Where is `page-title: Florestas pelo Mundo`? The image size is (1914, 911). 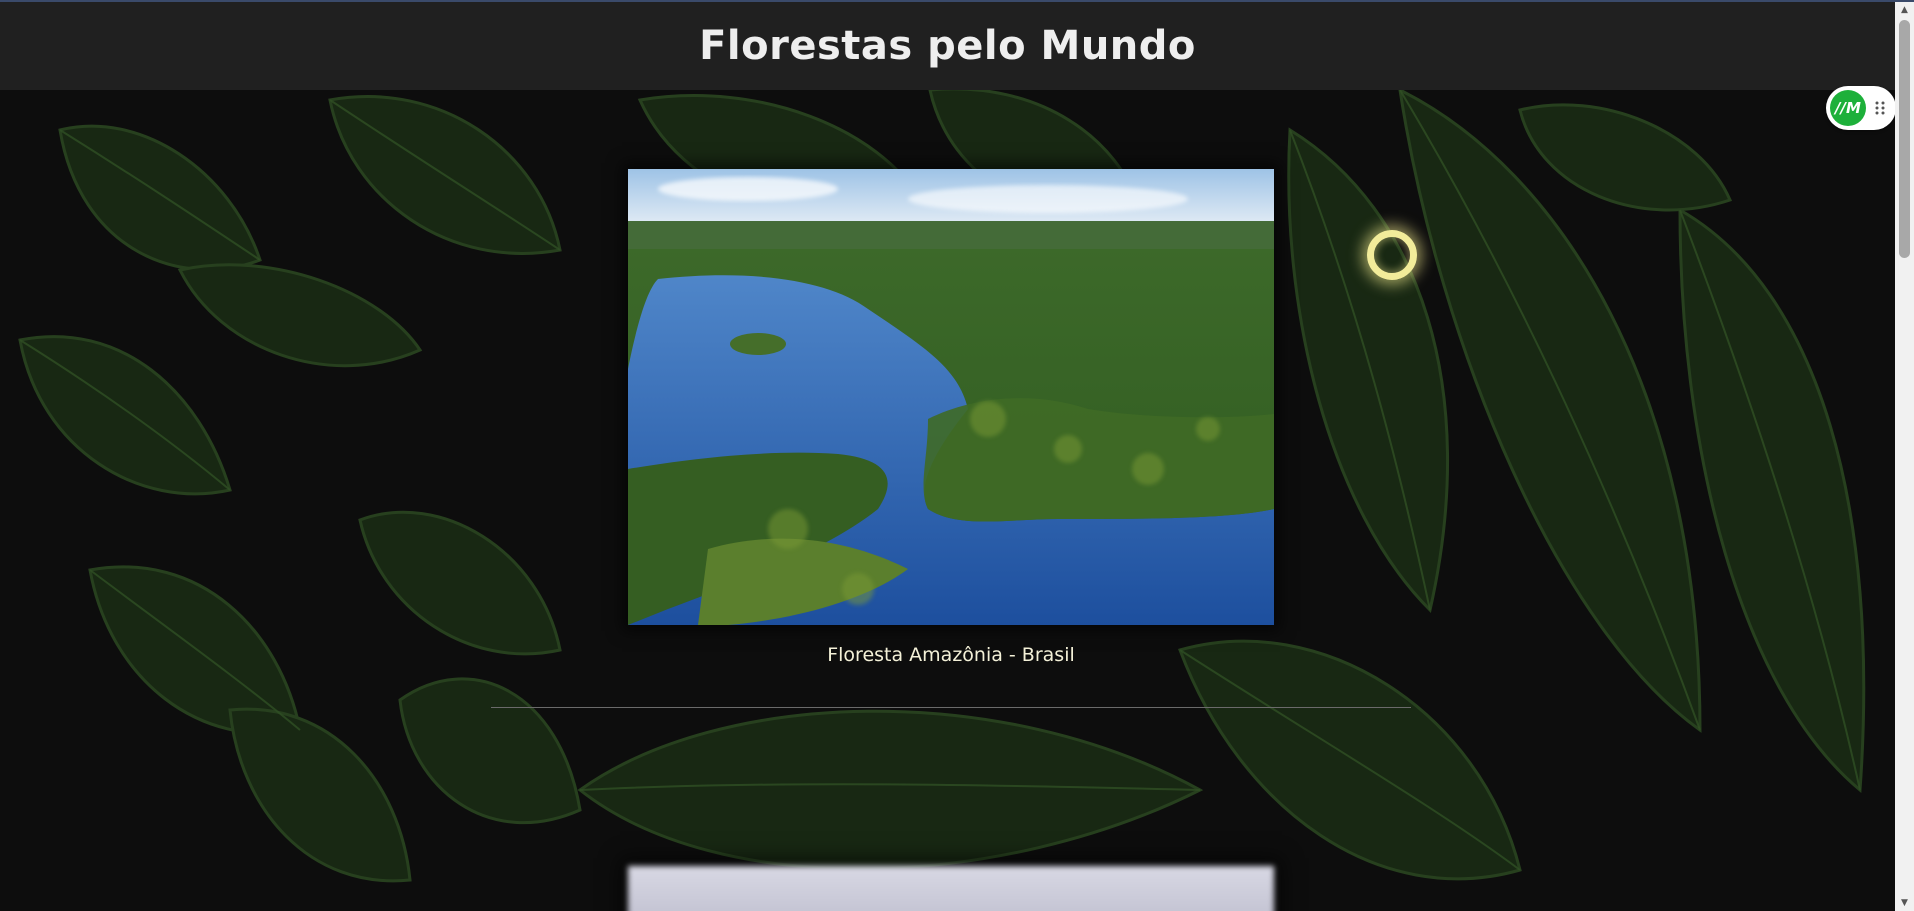 page-title: Florestas pelo Mundo is located at coordinates (947, 46).